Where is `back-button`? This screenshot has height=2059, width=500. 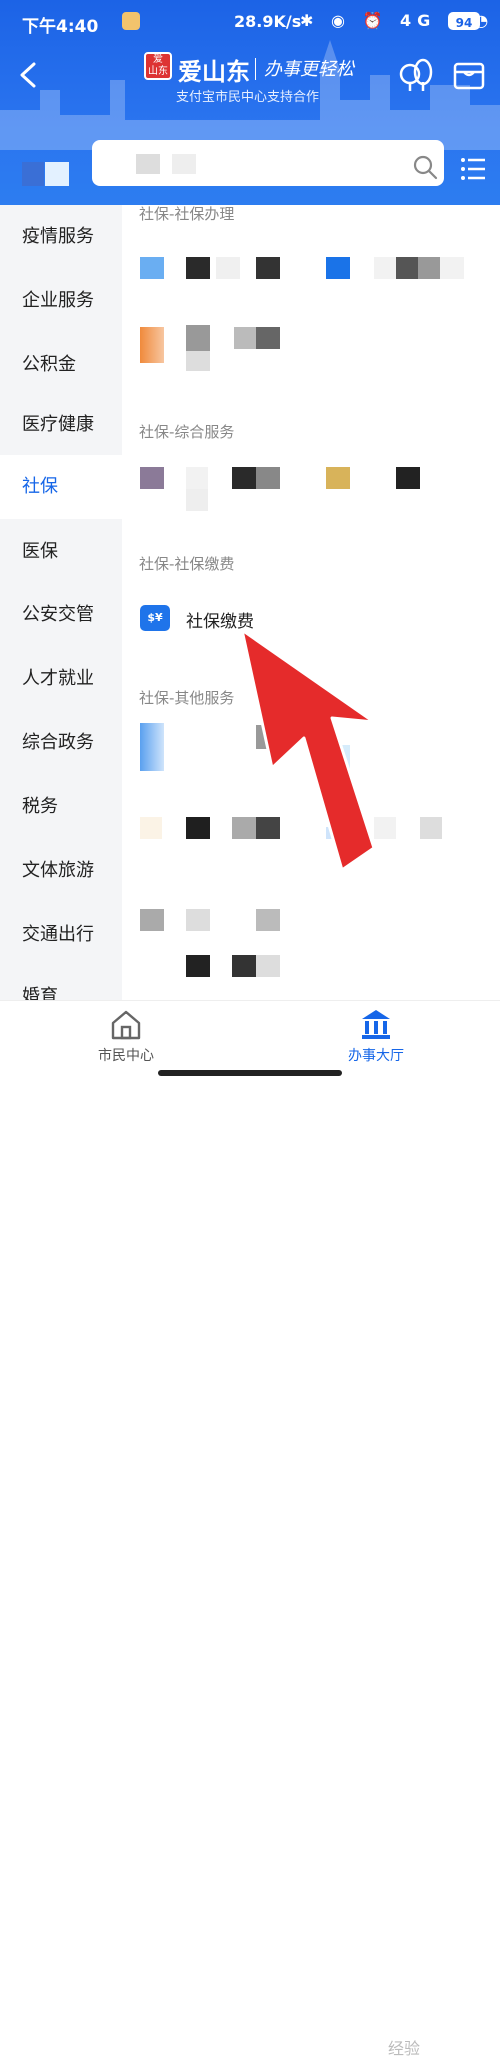
back-button is located at coordinates (29, 75).